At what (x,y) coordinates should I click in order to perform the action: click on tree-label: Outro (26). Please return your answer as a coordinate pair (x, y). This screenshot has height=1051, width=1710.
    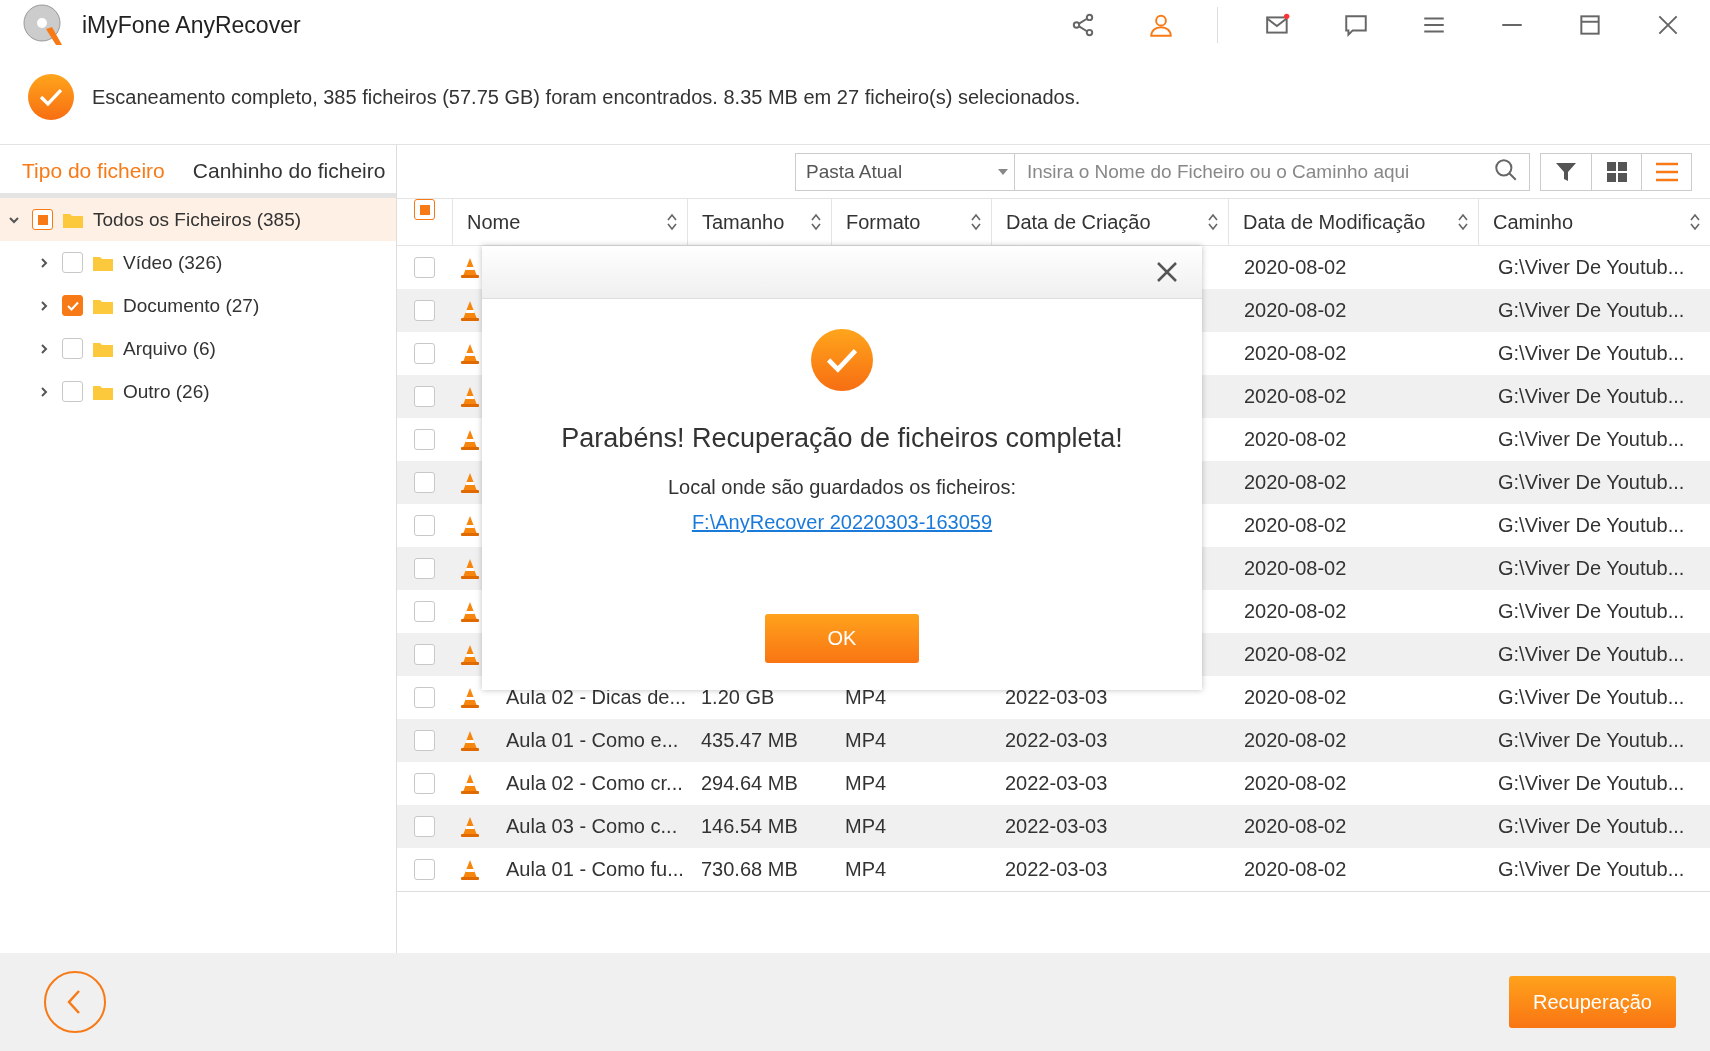
    Looking at the image, I should click on (166, 391).